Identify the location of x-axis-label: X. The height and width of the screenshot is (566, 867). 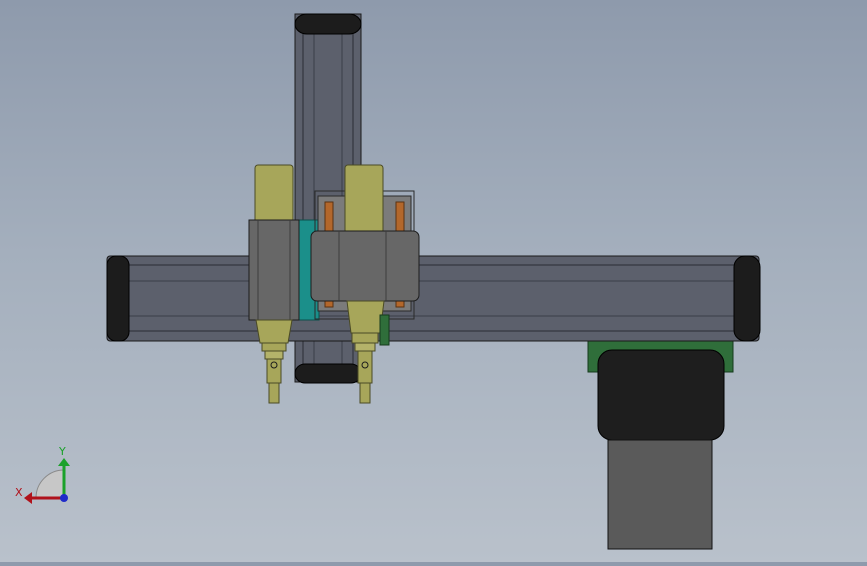
(19, 492).